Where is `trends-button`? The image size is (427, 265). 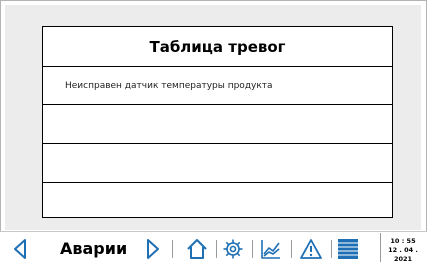
trends-button is located at coordinates (271, 249).